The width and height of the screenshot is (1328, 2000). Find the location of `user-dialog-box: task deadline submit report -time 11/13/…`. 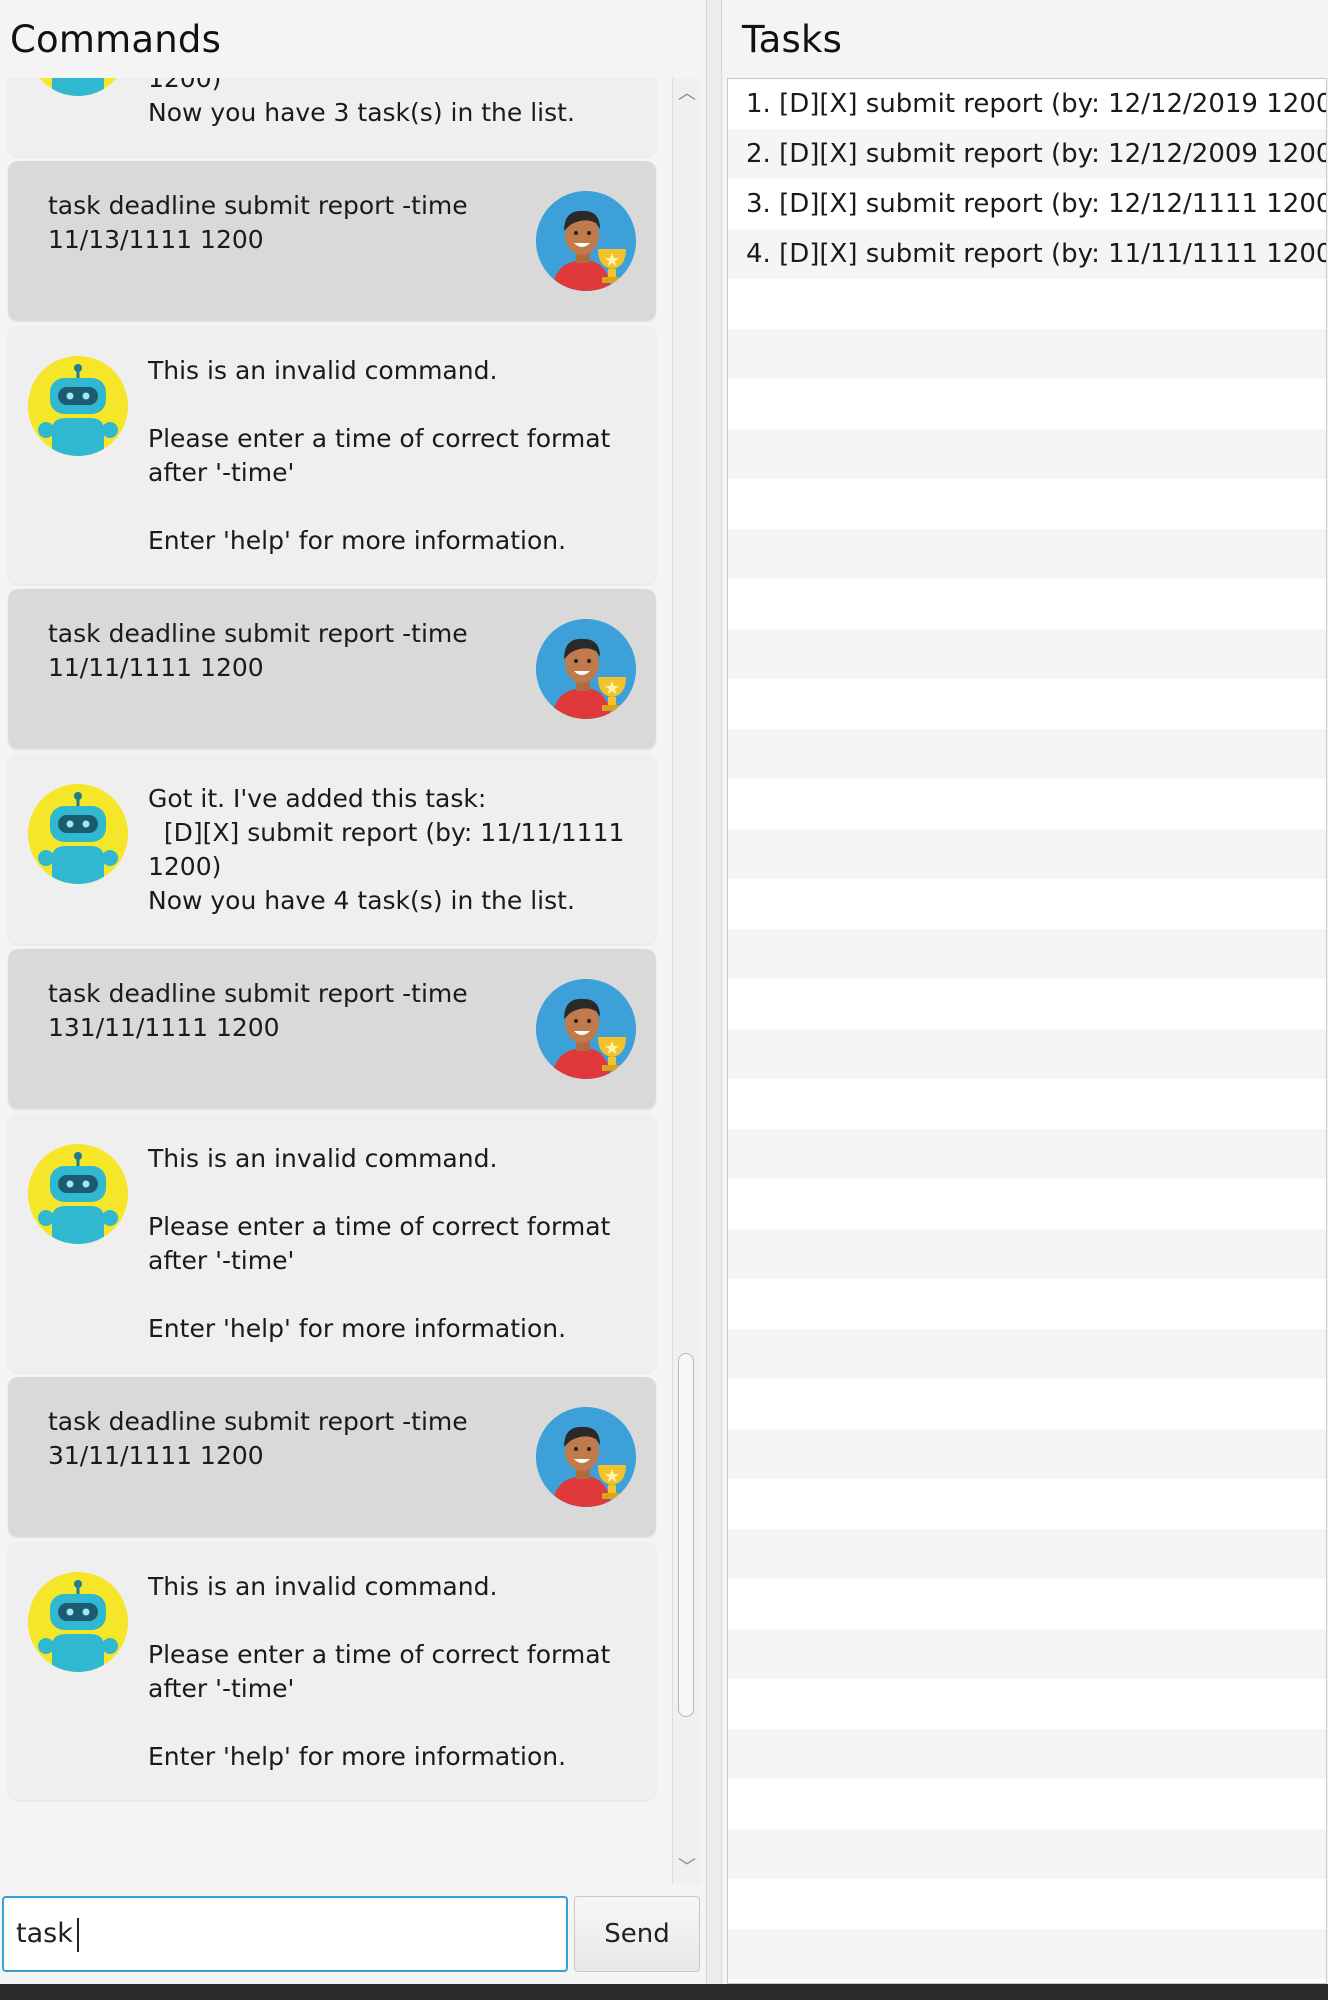

user-dialog-box: task deadline submit report -time 11/13/… is located at coordinates (332, 241).